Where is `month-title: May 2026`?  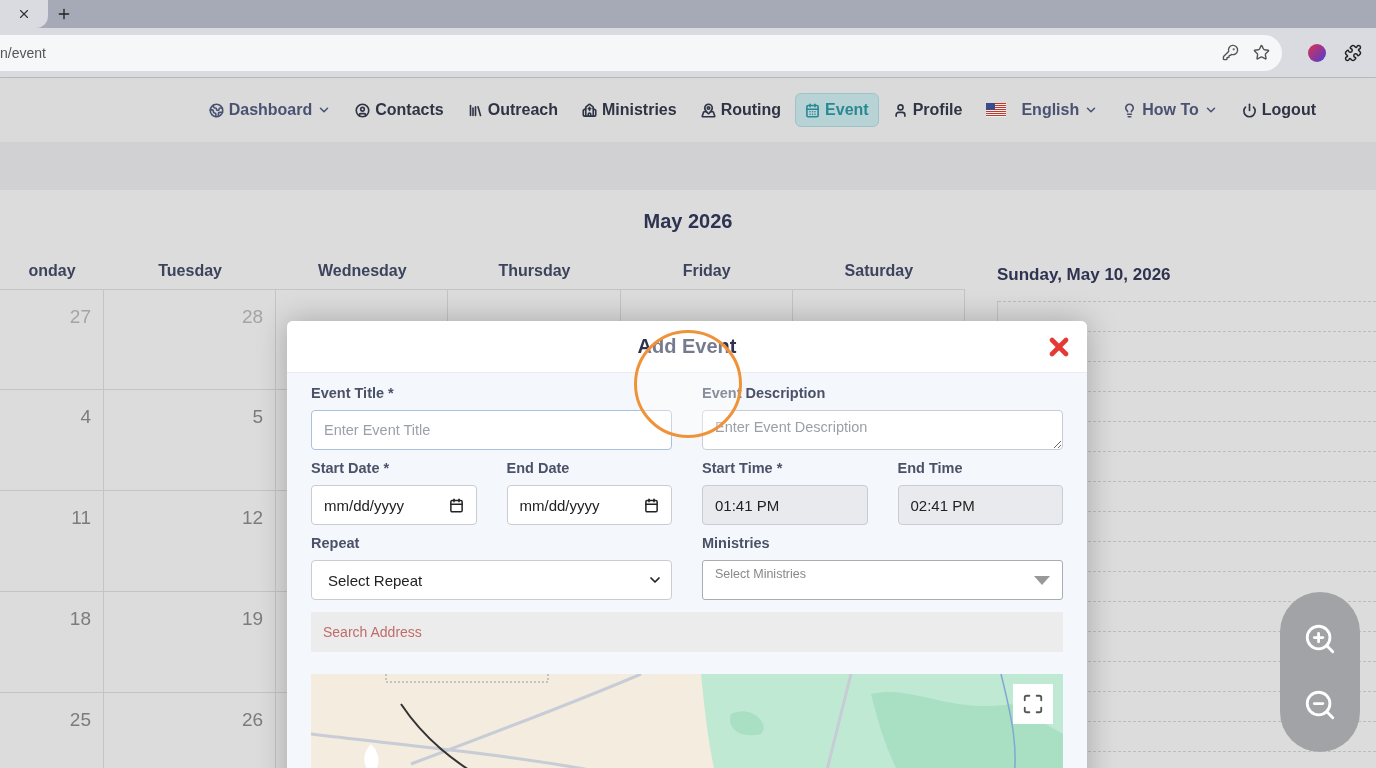 month-title: May 2026 is located at coordinates (688, 221).